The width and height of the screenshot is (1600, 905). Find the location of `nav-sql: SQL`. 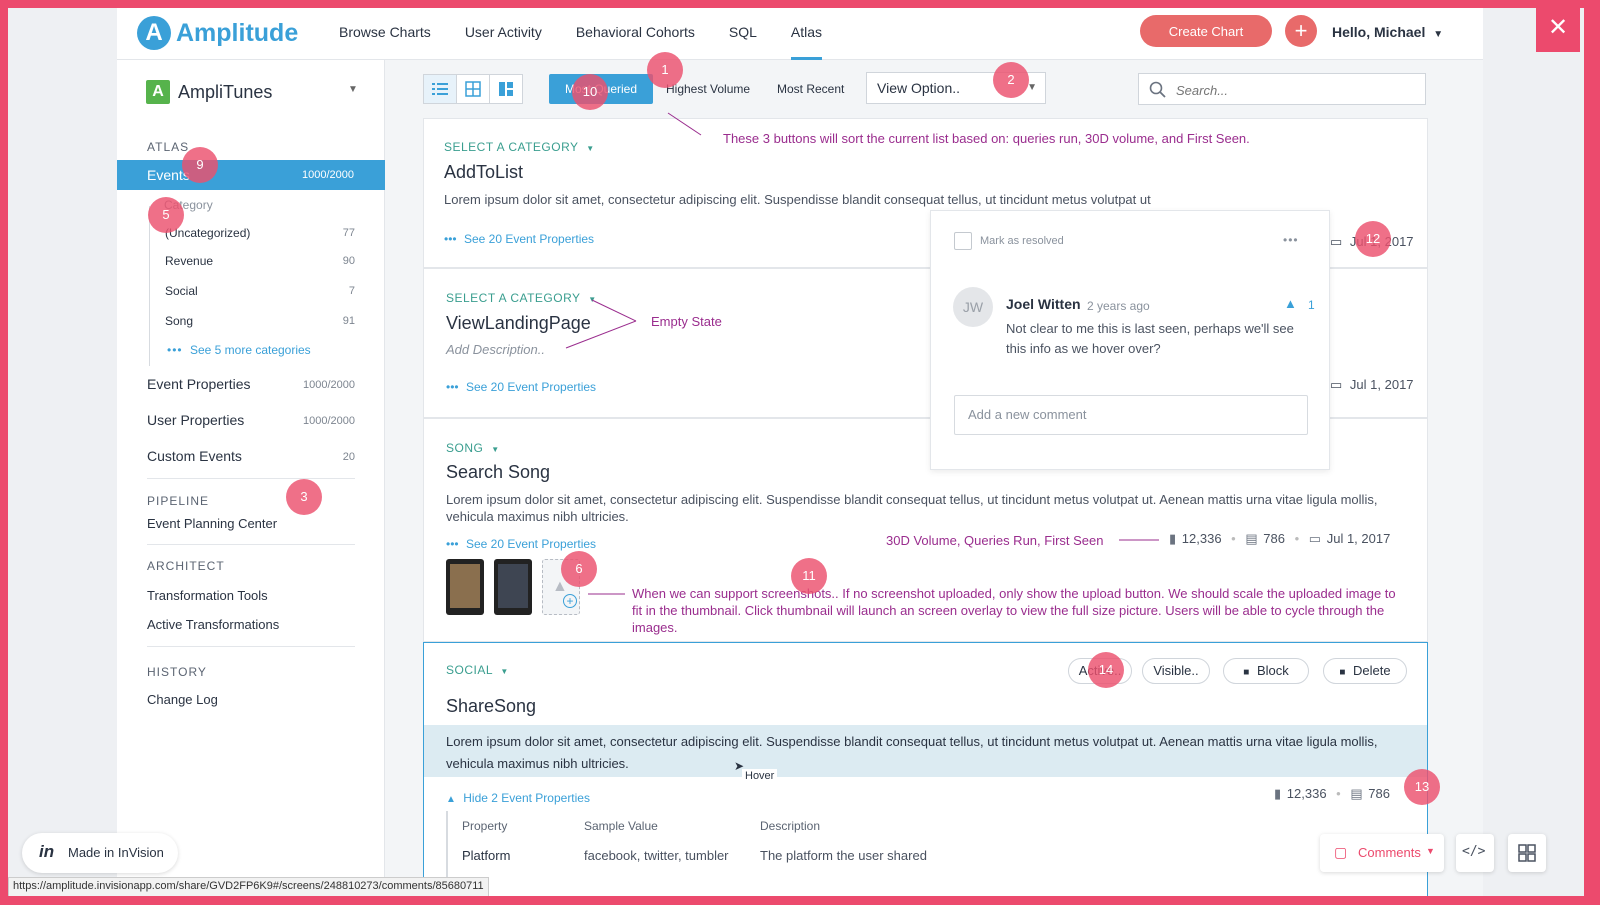

nav-sql: SQL is located at coordinates (743, 34).